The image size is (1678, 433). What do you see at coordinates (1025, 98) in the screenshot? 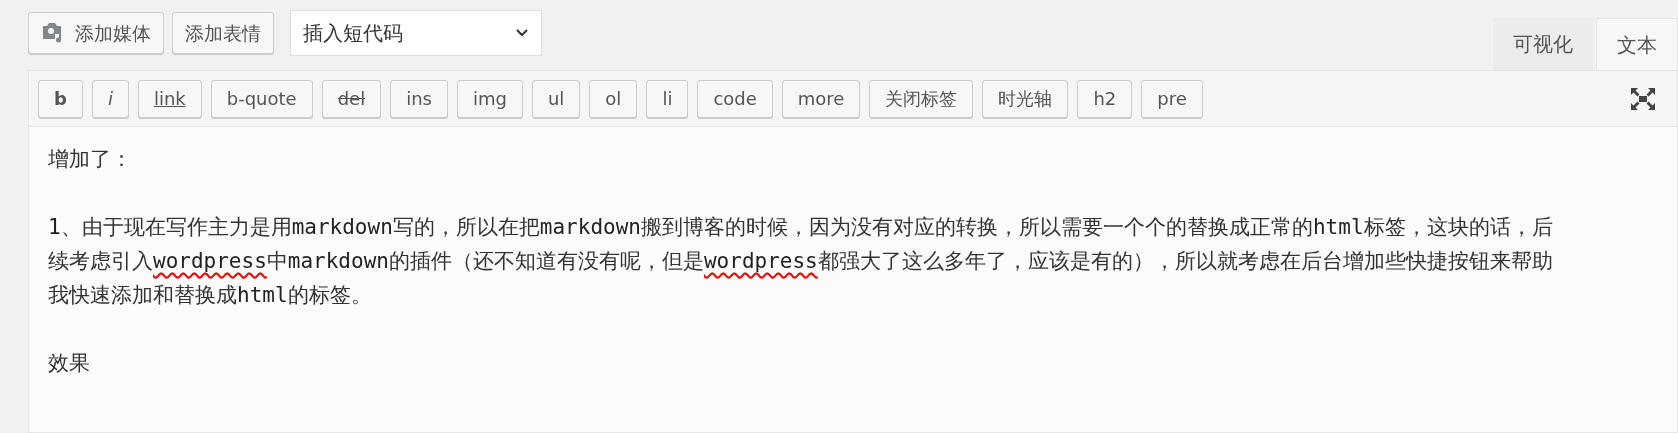
I see `quicktag-button: 时光轴` at bounding box center [1025, 98].